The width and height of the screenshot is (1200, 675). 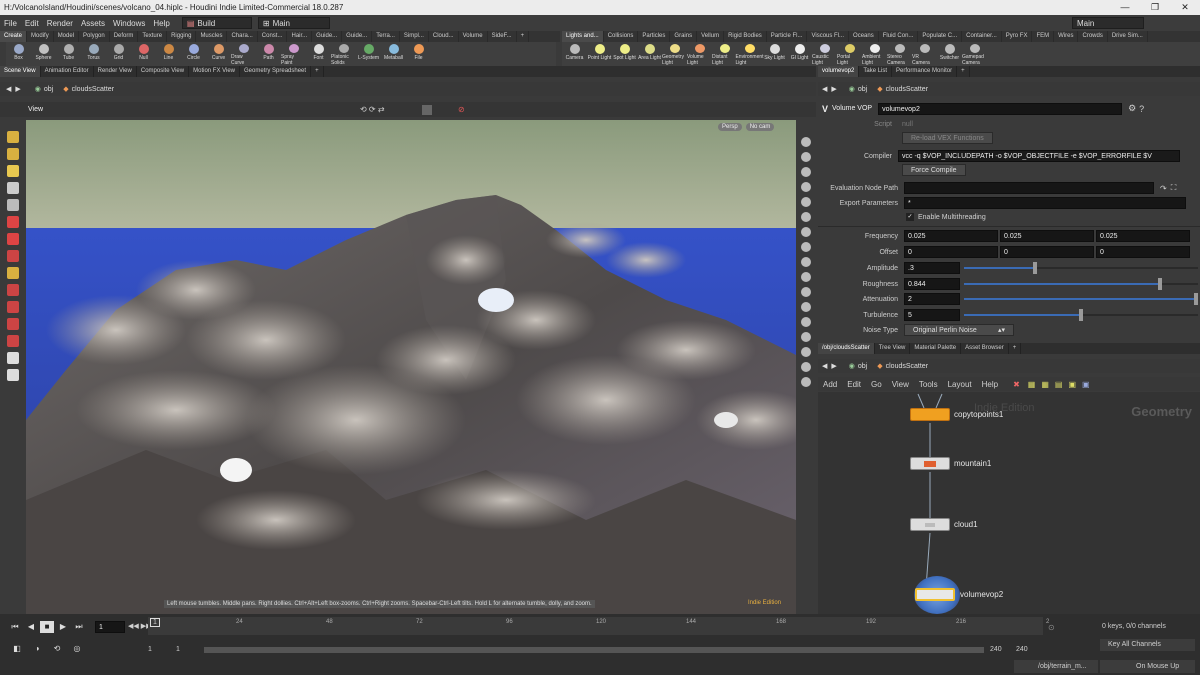 I want to click on shelf-tab: Rigging, so click(x=182, y=36).